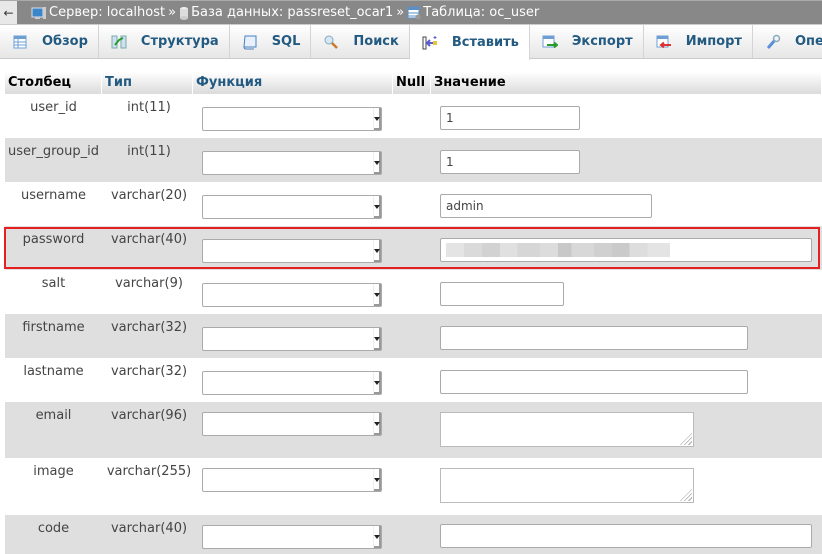 This screenshot has height=554, width=822. I want to click on arrow-left-icon: ←, so click(8, 12).